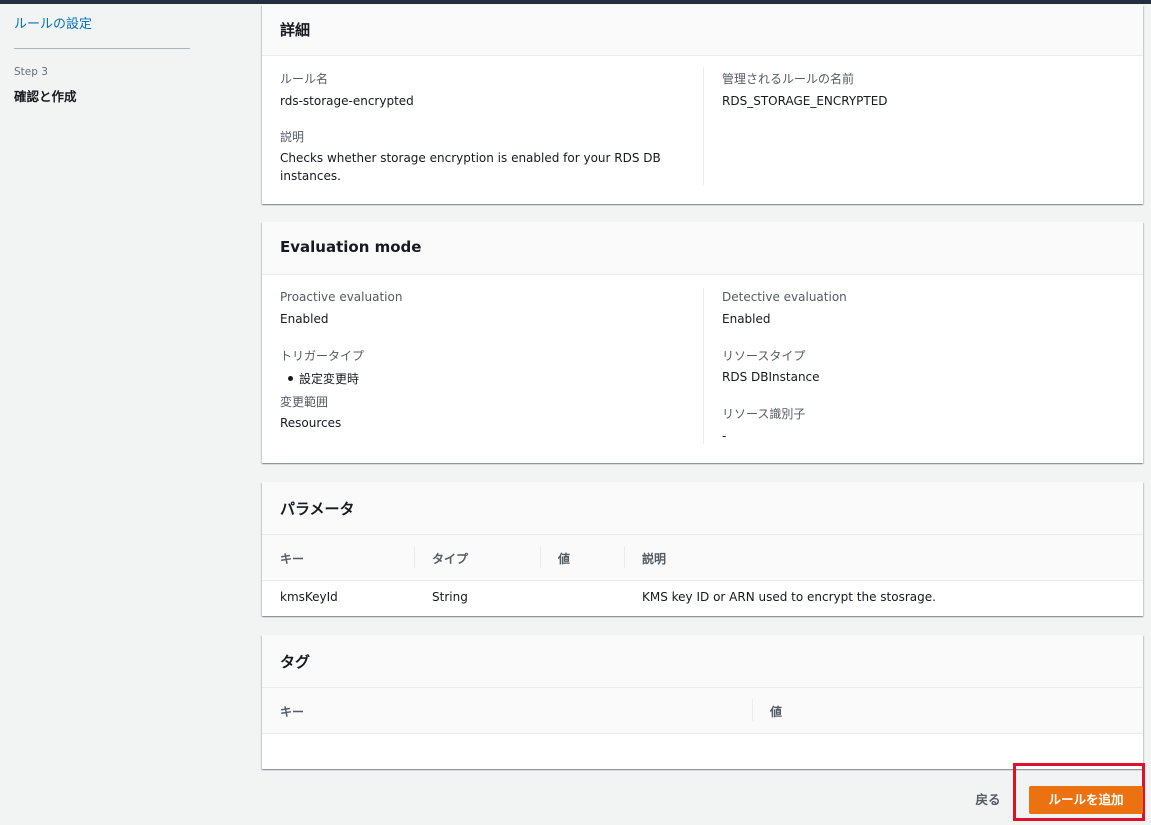 This screenshot has width=1151, height=825. Describe the element at coordinates (45, 96) in the screenshot. I see `step-title-current: 確認と作成` at that location.